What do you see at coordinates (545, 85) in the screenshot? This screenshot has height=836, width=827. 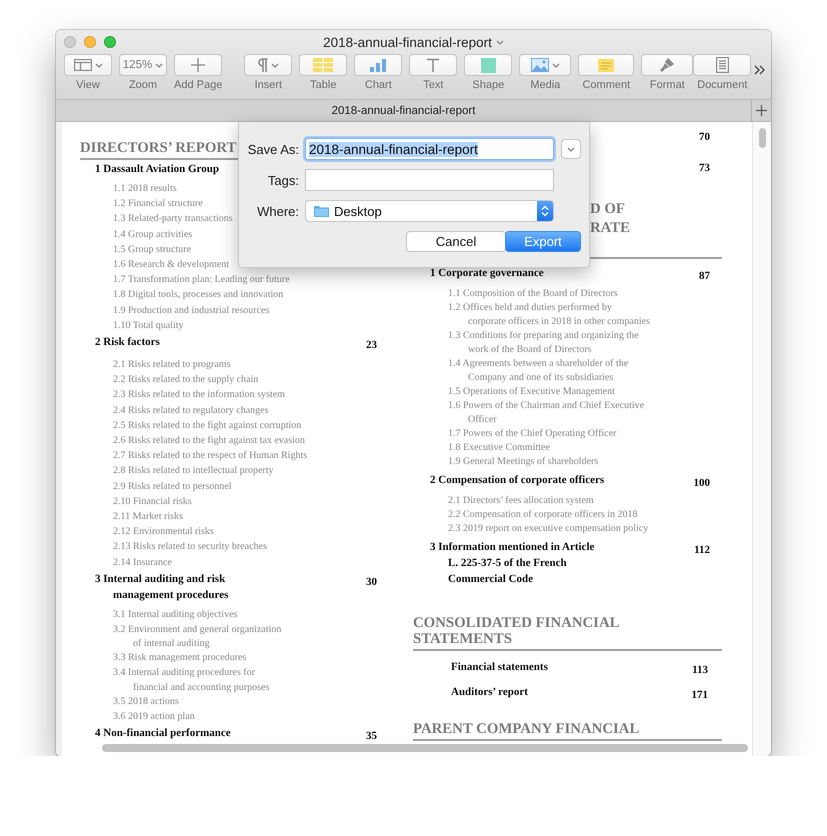 I see `toolbar-label: Media` at bounding box center [545, 85].